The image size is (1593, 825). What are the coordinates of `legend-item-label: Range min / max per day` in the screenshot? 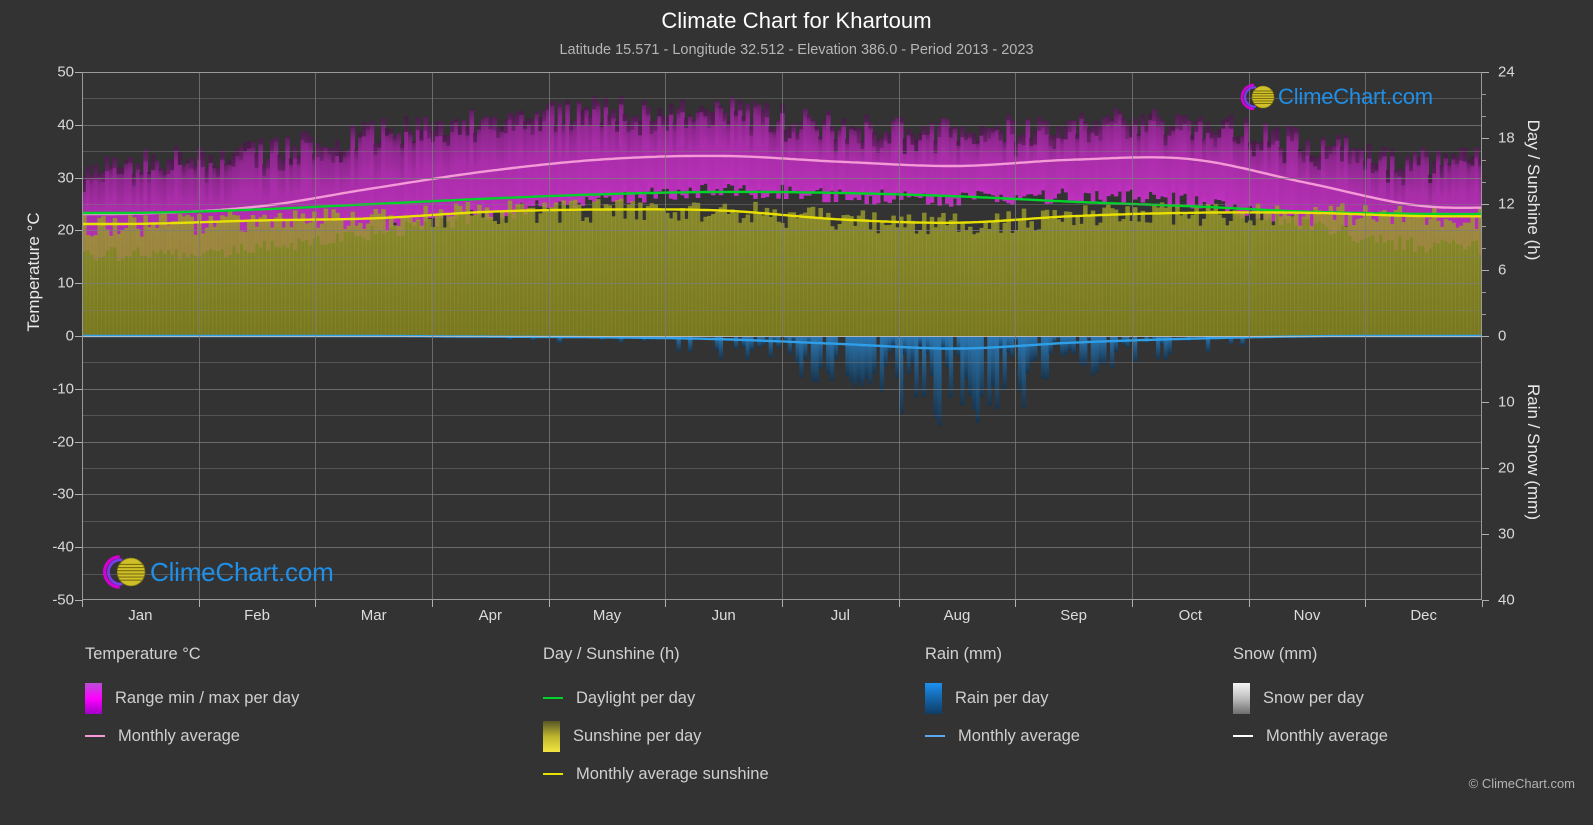 It's located at (207, 697).